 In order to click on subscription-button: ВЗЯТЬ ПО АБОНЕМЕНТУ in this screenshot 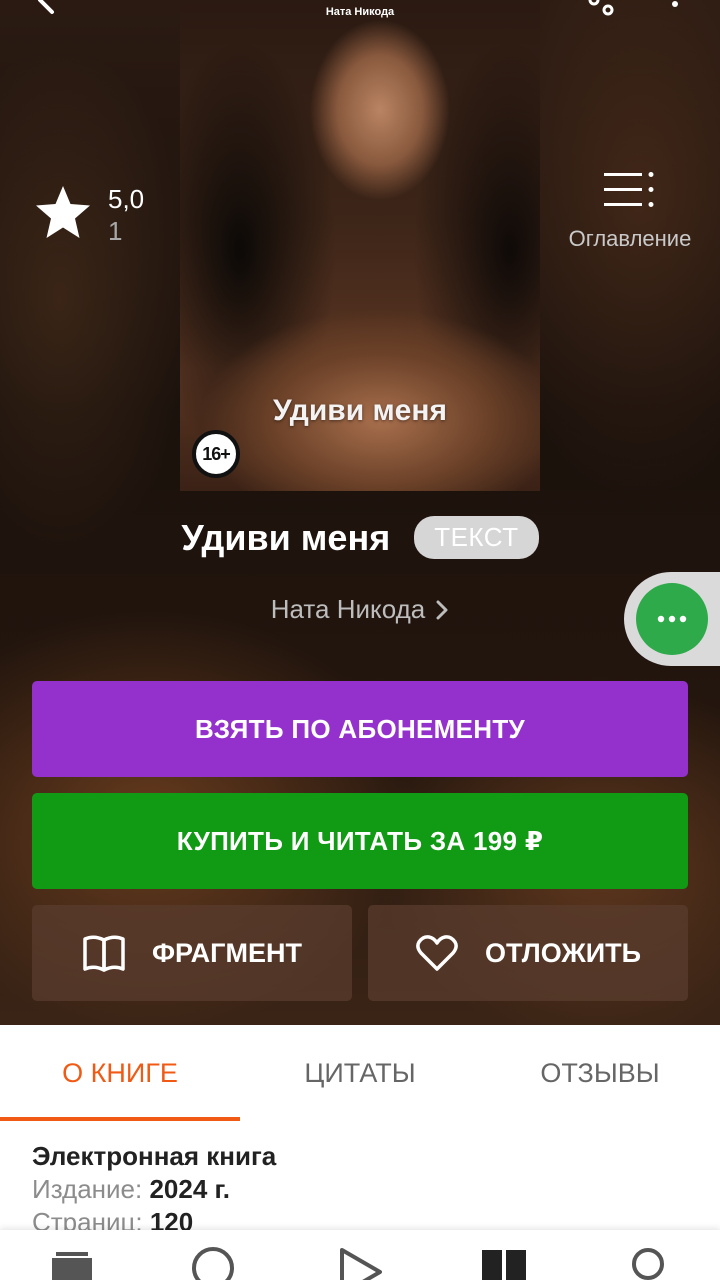, I will do `click(360, 729)`.